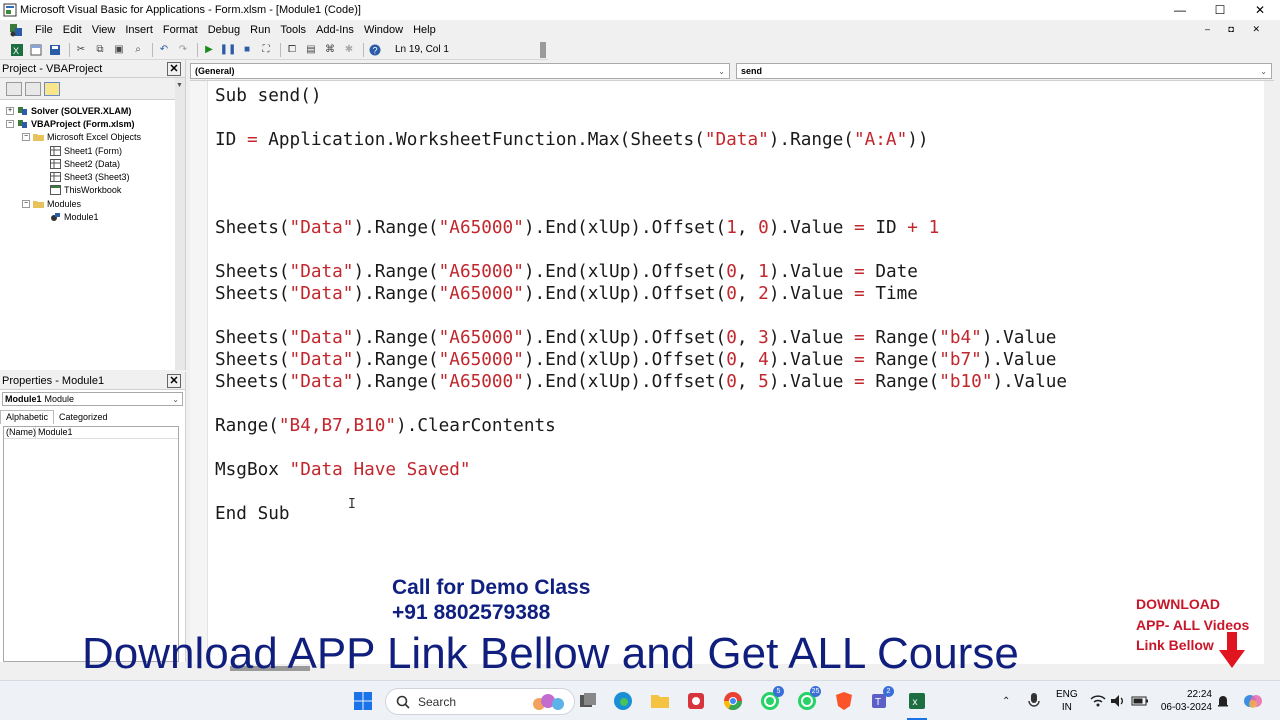 Image resolution: width=1280 pixels, height=720 pixels. What do you see at coordinates (55, 50) in the screenshot?
I see `save-icon` at bounding box center [55, 50].